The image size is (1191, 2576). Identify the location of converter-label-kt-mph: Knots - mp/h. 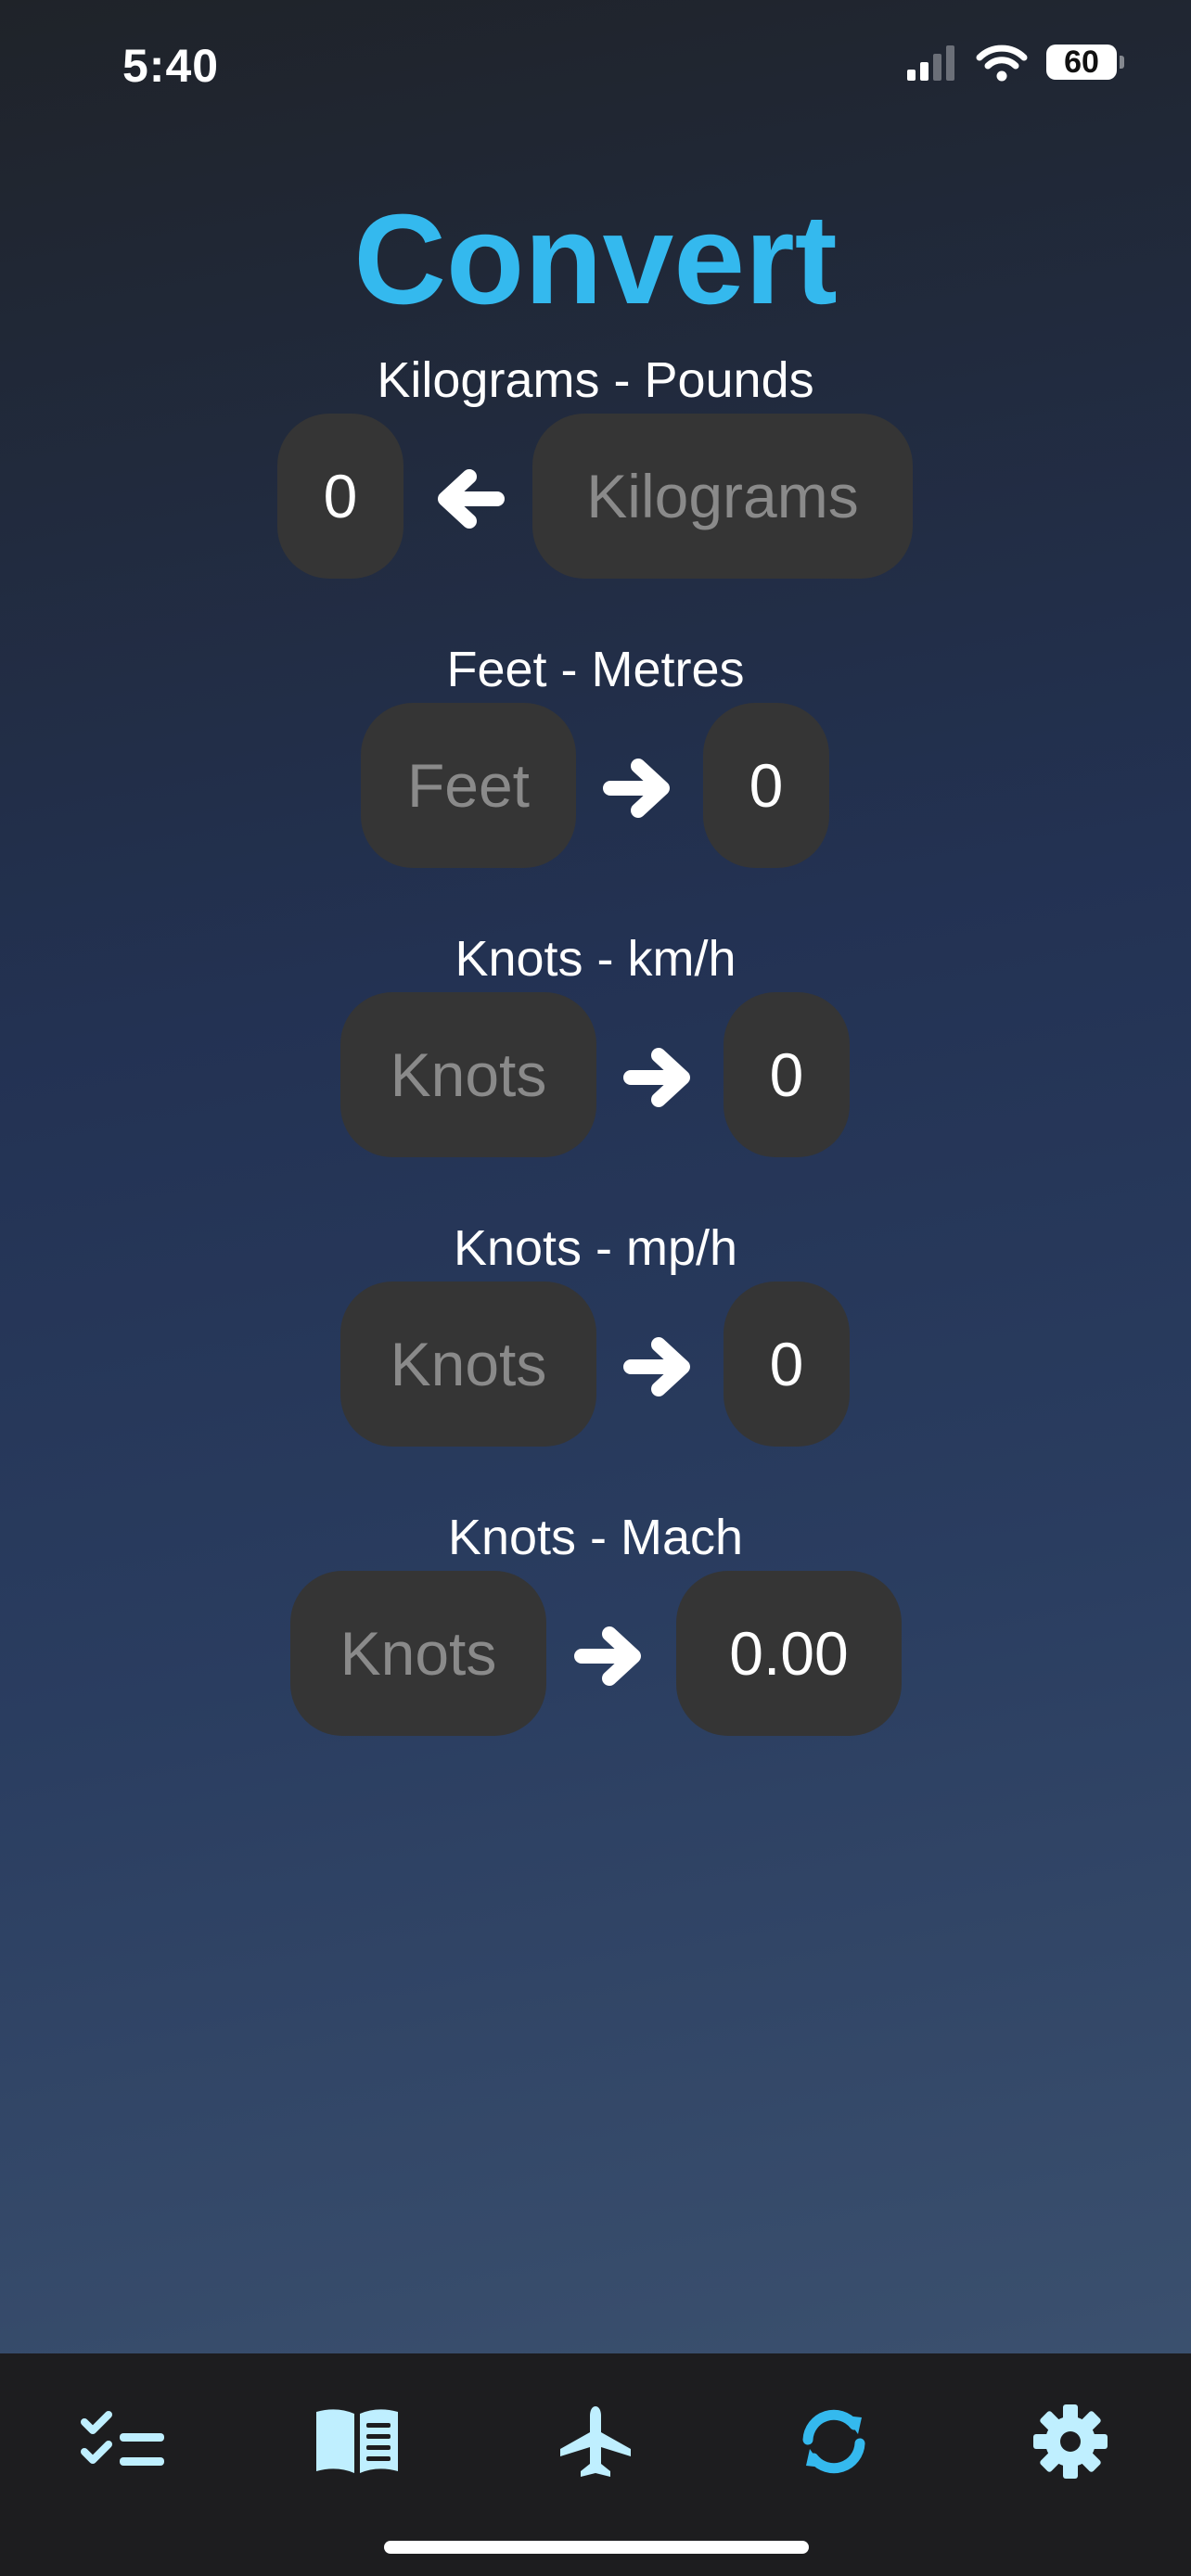
(595, 1248).